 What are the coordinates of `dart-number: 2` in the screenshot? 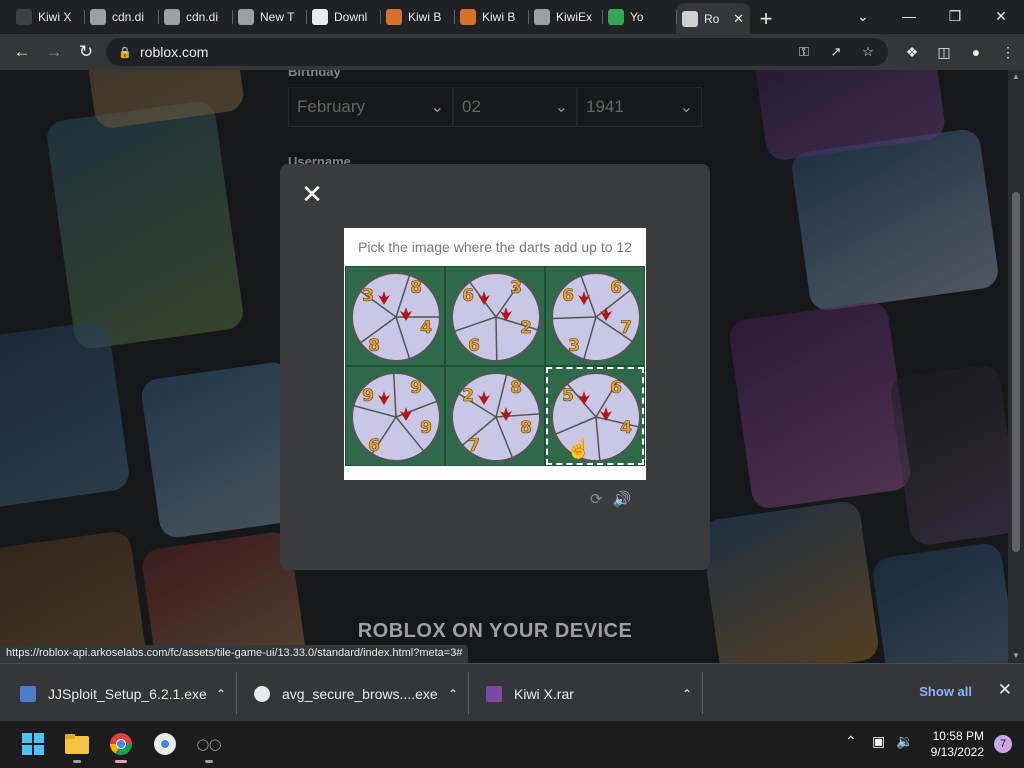 It's located at (468, 396).